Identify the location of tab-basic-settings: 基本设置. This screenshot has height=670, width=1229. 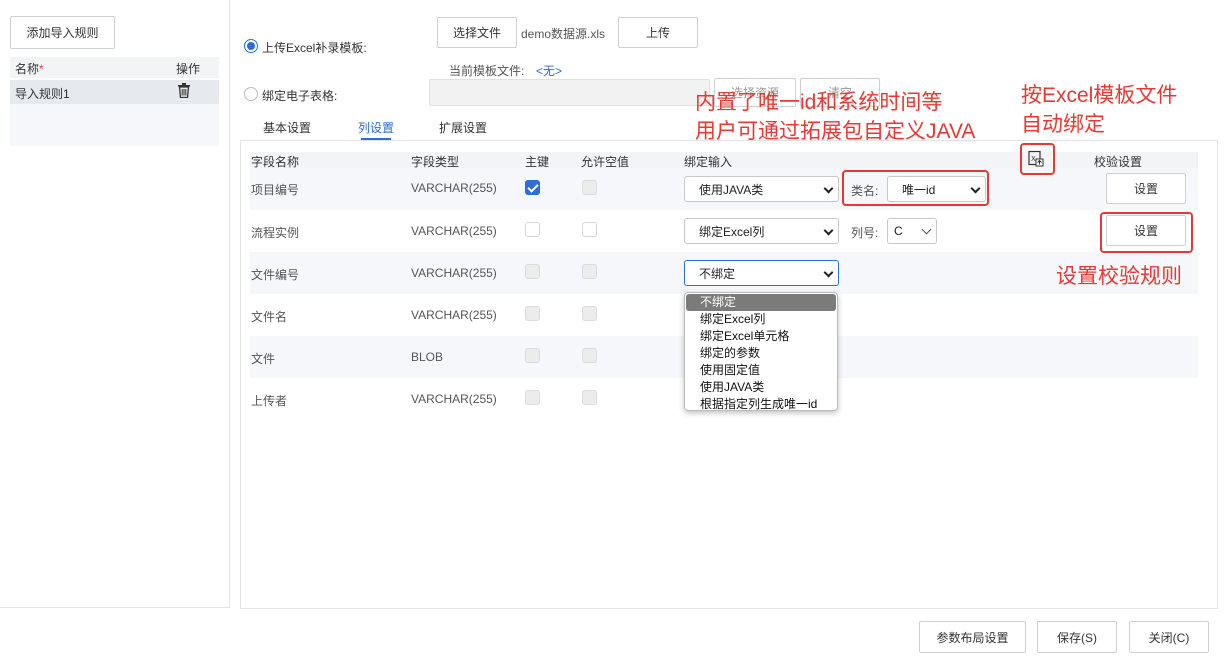
(287, 127).